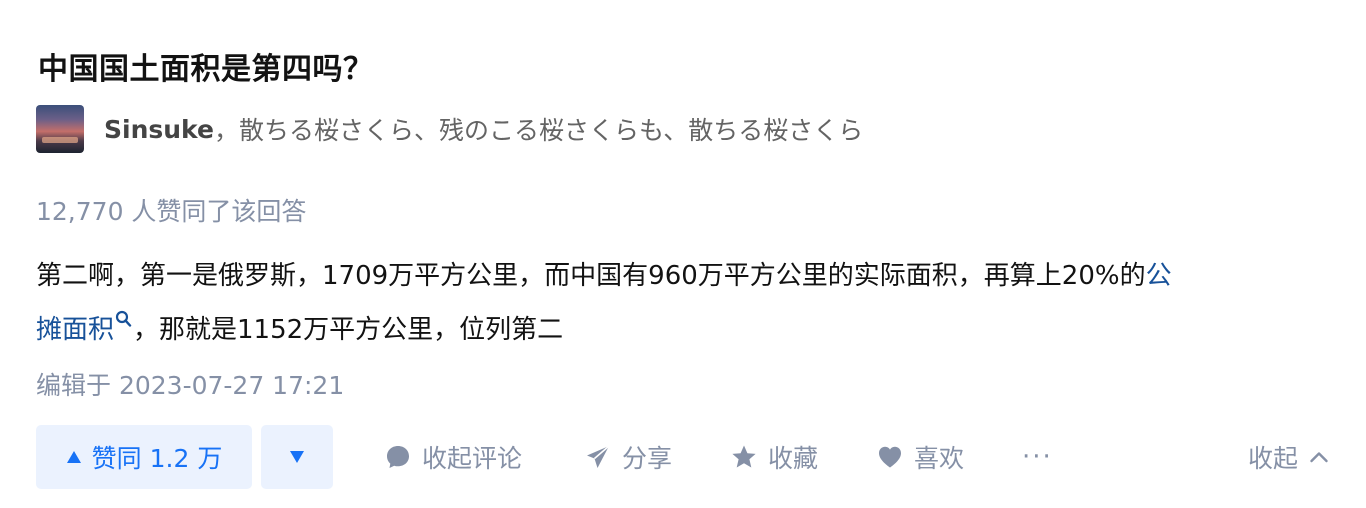  What do you see at coordinates (744, 456) in the screenshot?
I see `star-icon` at bounding box center [744, 456].